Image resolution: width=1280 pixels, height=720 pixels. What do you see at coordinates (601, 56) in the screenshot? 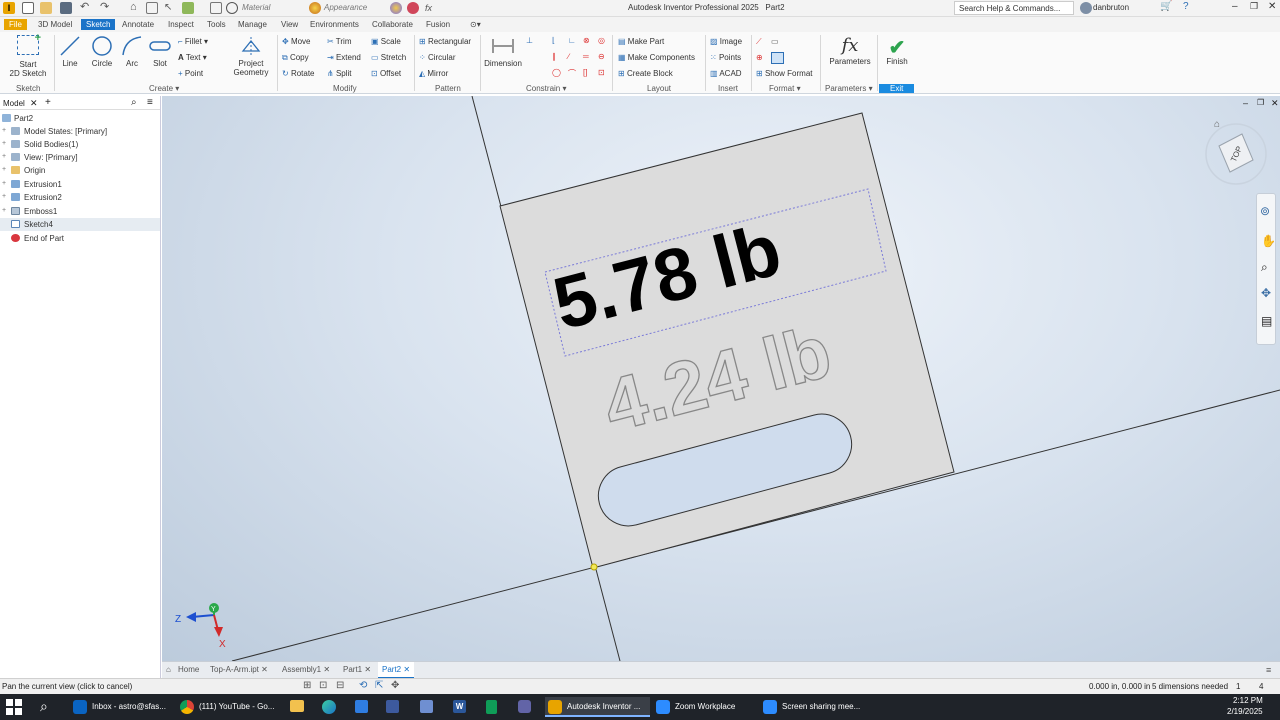
I see `tangent-icon: ⊖` at bounding box center [601, 56].